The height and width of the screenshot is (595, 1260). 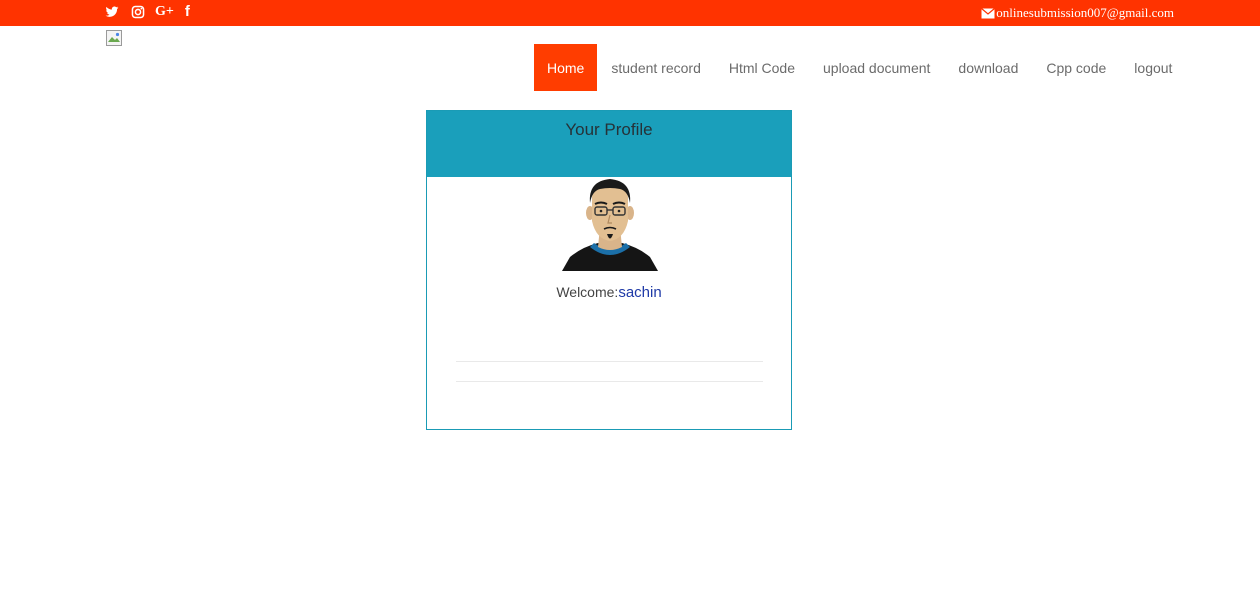 What do you see at coordinates (147, 12) in the screenshot?
I see `social-links: G+ f` at bounding box center [147, 12].